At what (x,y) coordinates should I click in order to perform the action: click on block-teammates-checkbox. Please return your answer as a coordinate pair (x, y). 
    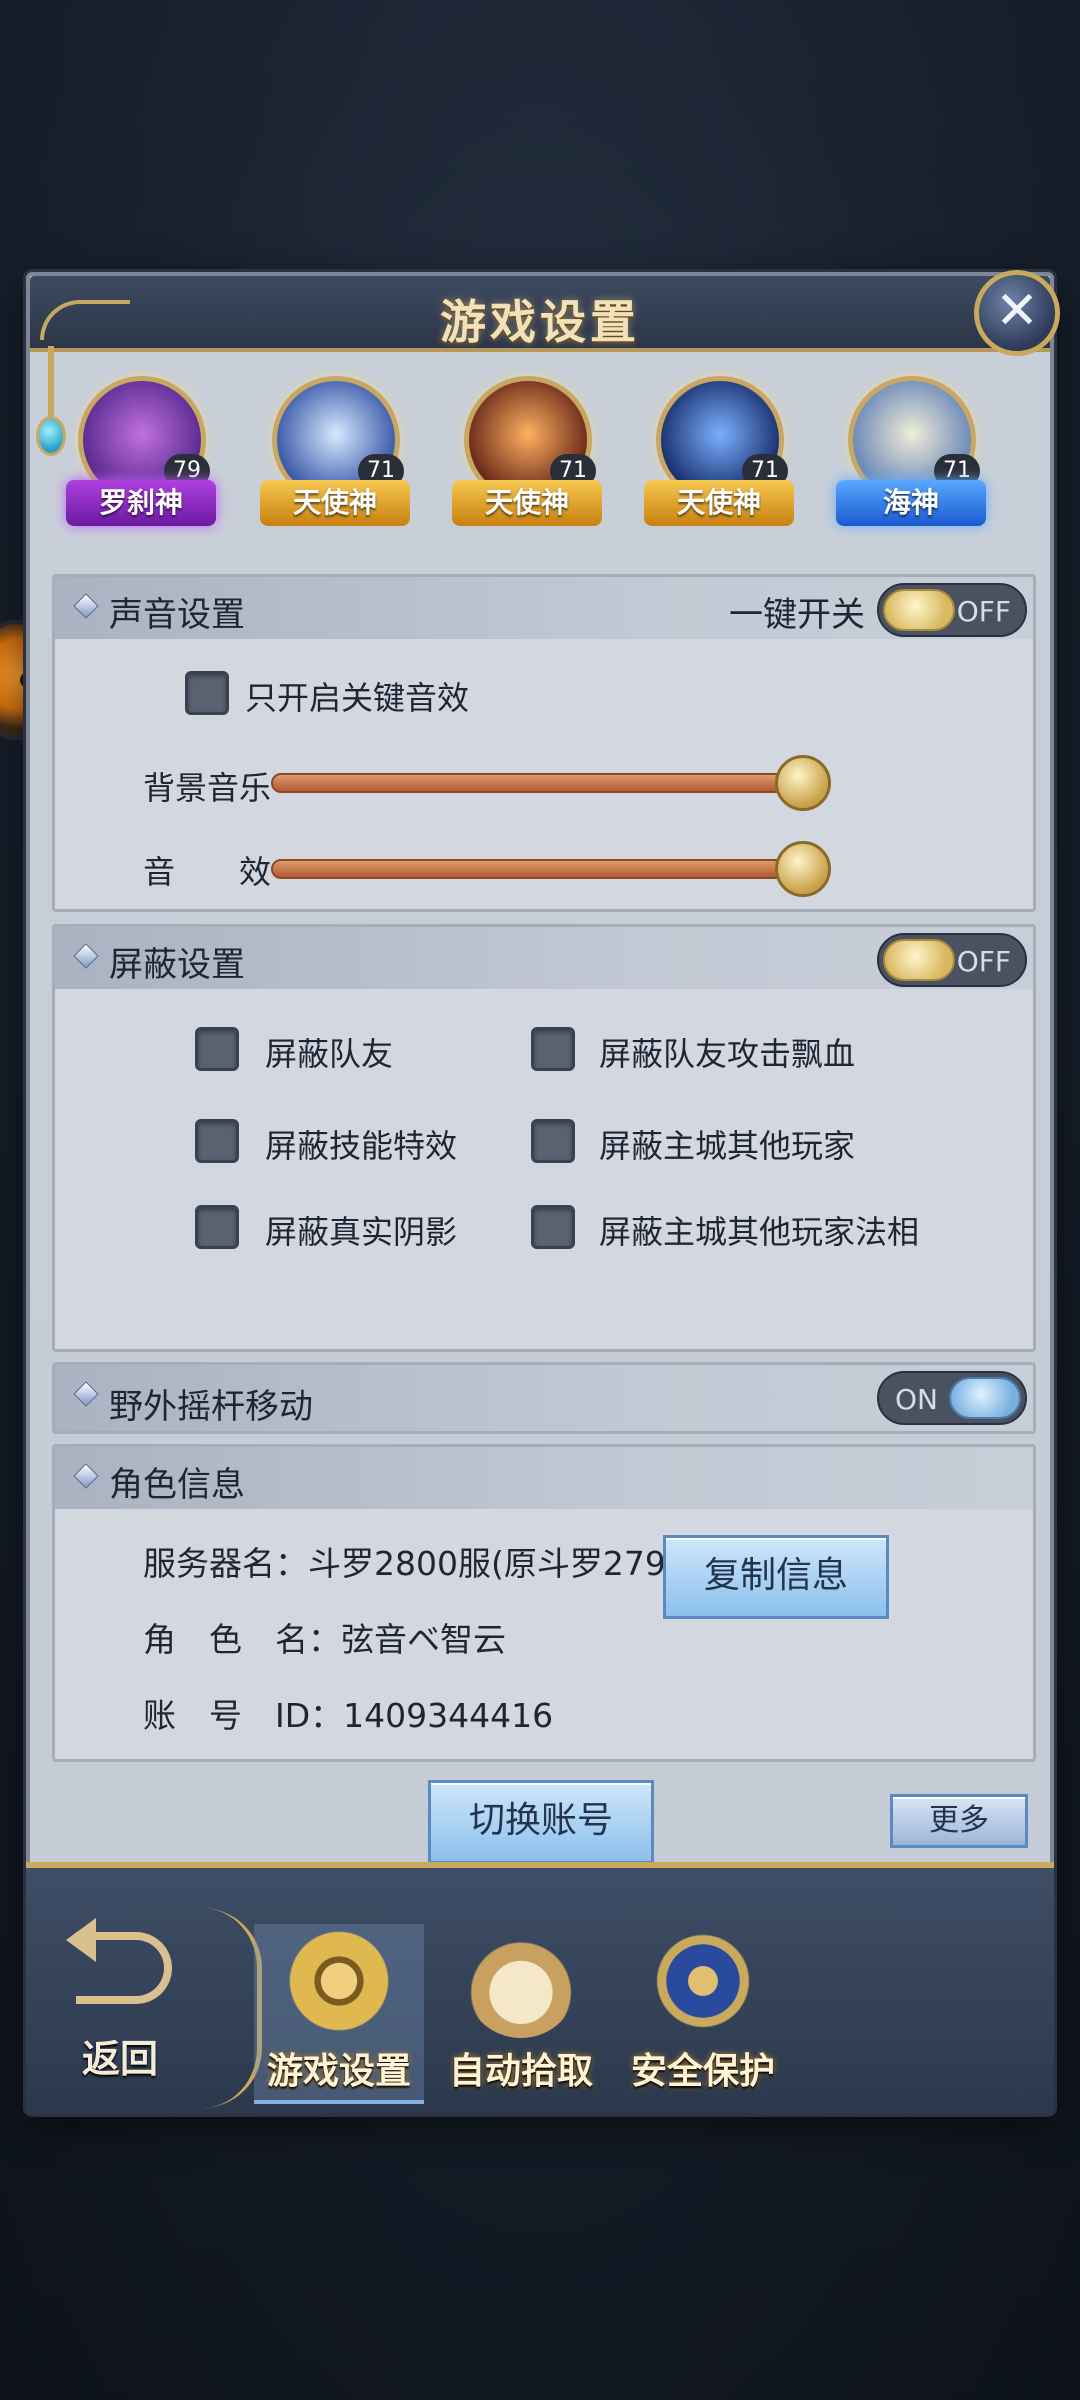
    Looking at the image, I should click on (217, 1049).